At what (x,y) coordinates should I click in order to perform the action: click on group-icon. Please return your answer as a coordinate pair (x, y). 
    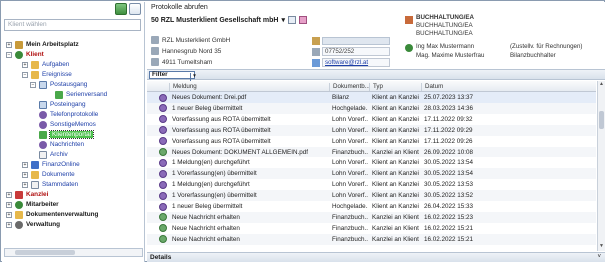
    Looking at the image, I should click on (409, 20).